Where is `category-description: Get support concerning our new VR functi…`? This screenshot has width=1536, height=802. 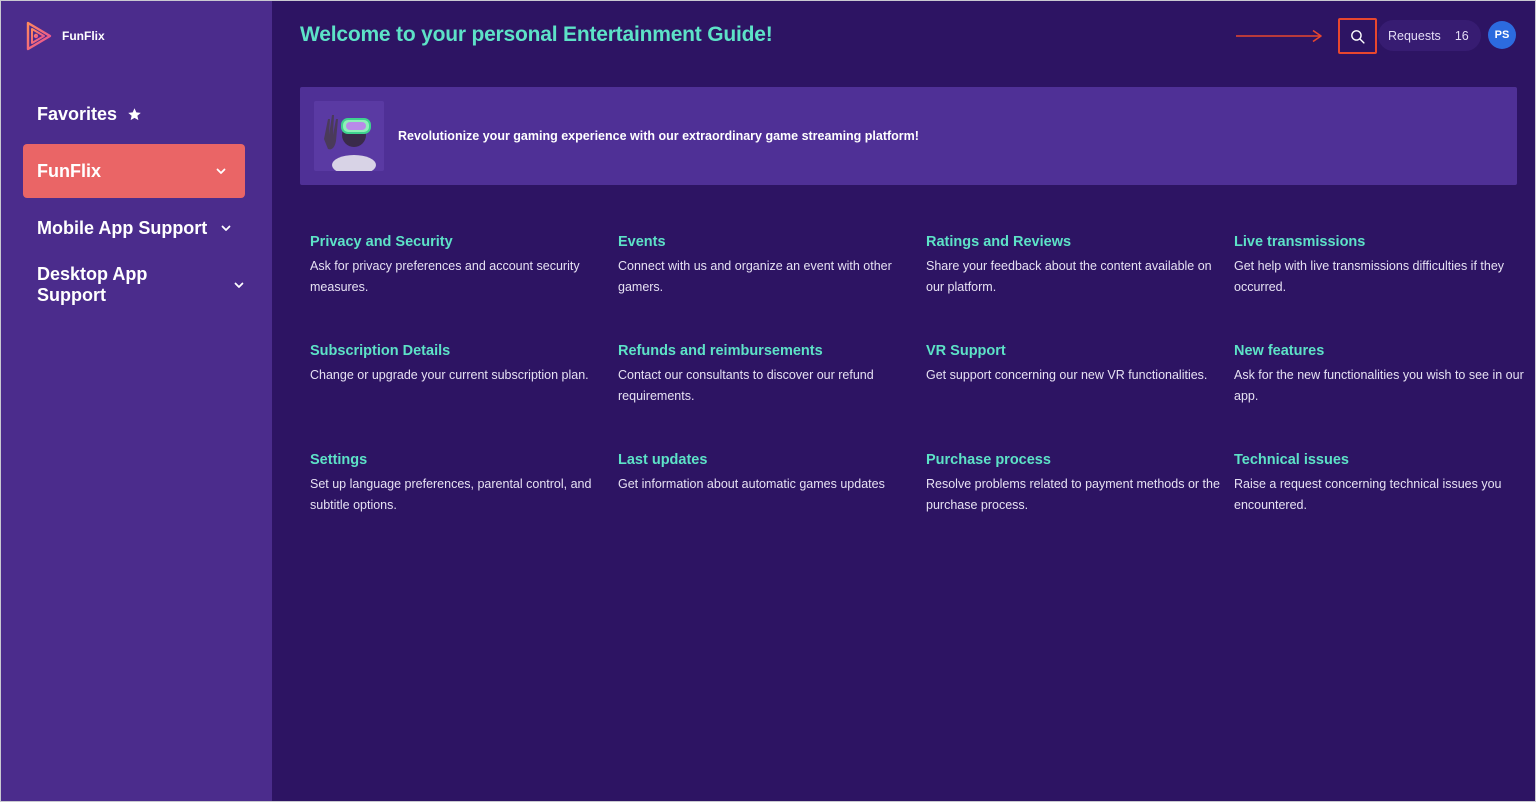 category-description: Get support concerning our new VR functi… is located at coordinates (1067, 375).